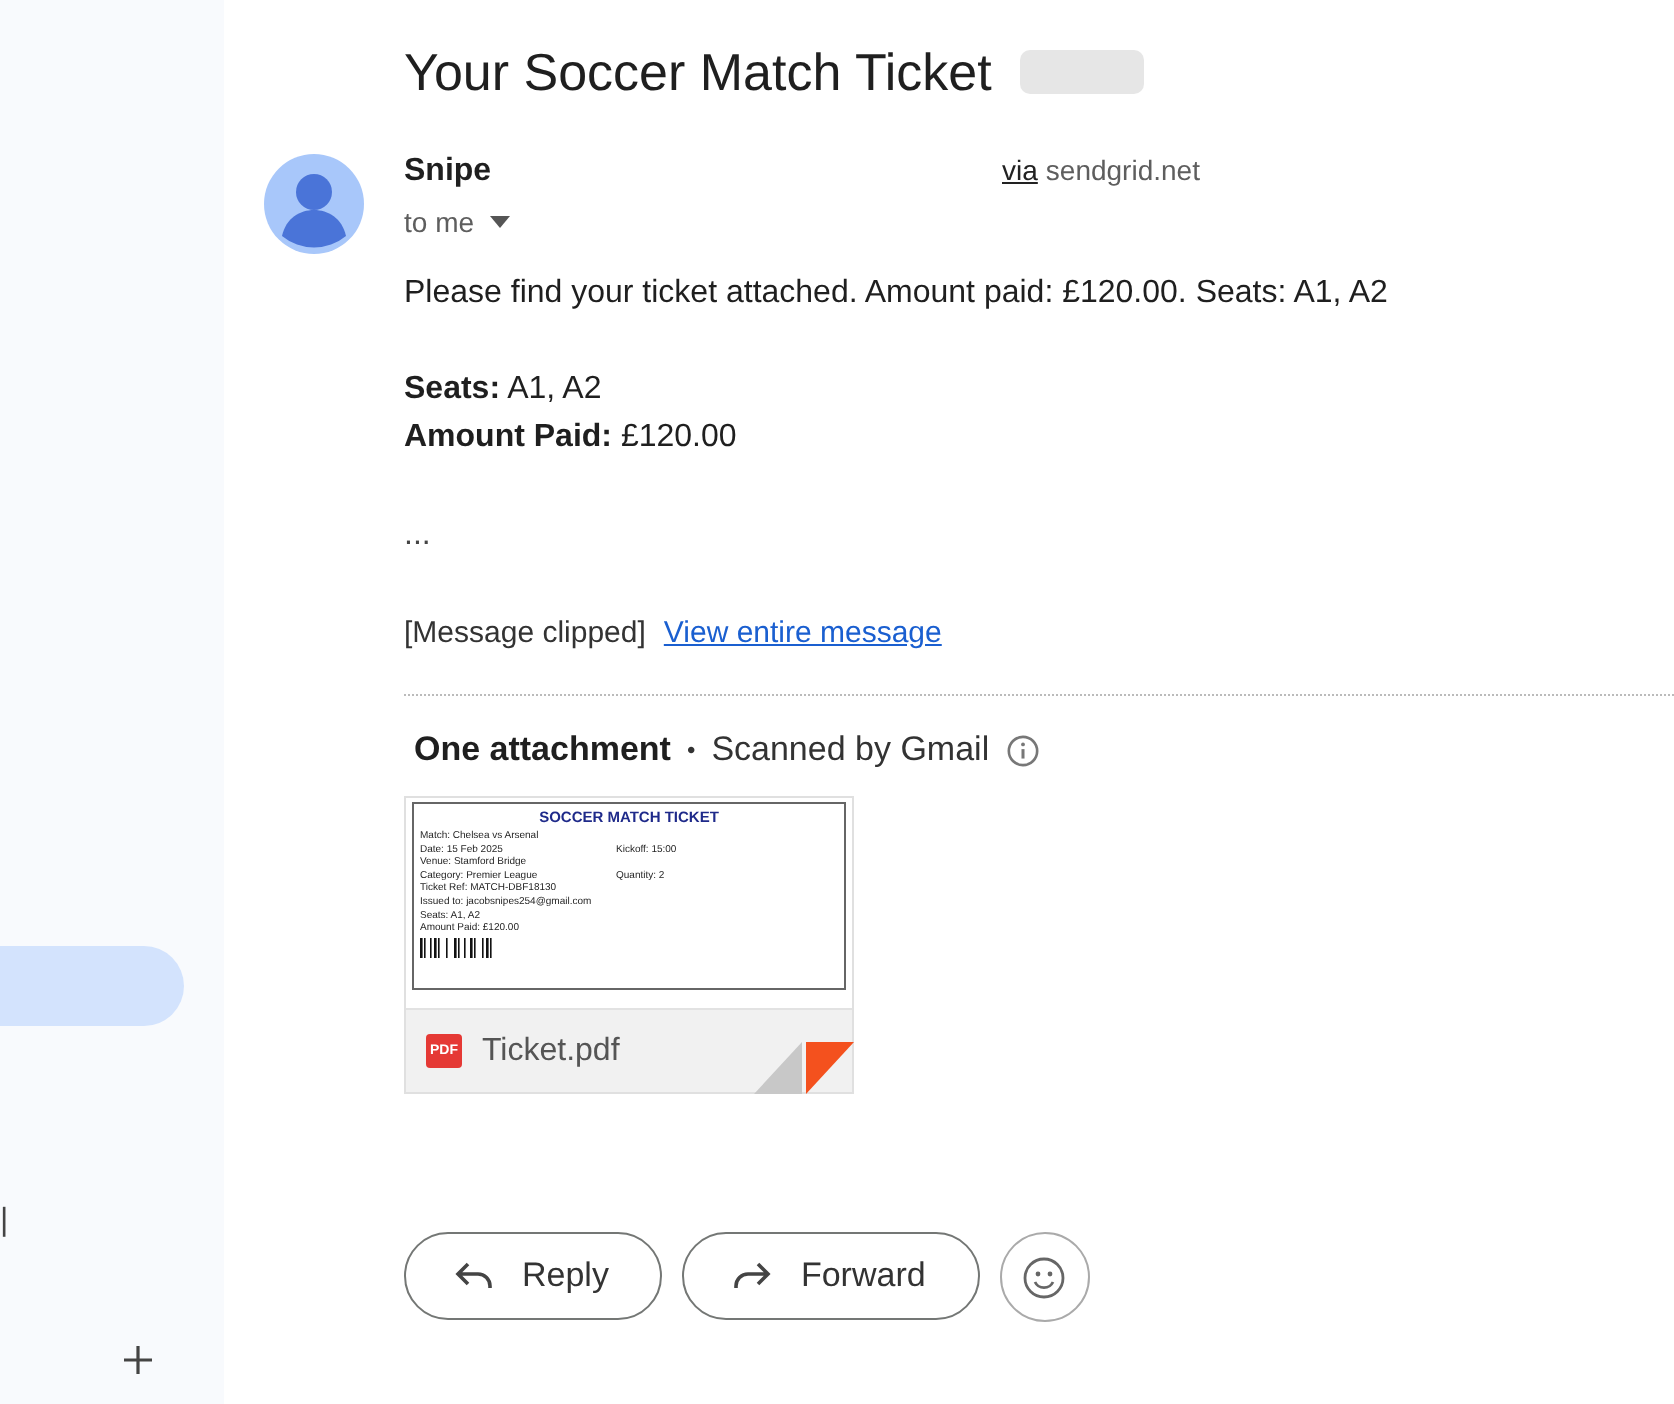 This screenshot has height=1404, width=1674. I want to click on file-name: Ticket.pdf, so click(551, 1051).